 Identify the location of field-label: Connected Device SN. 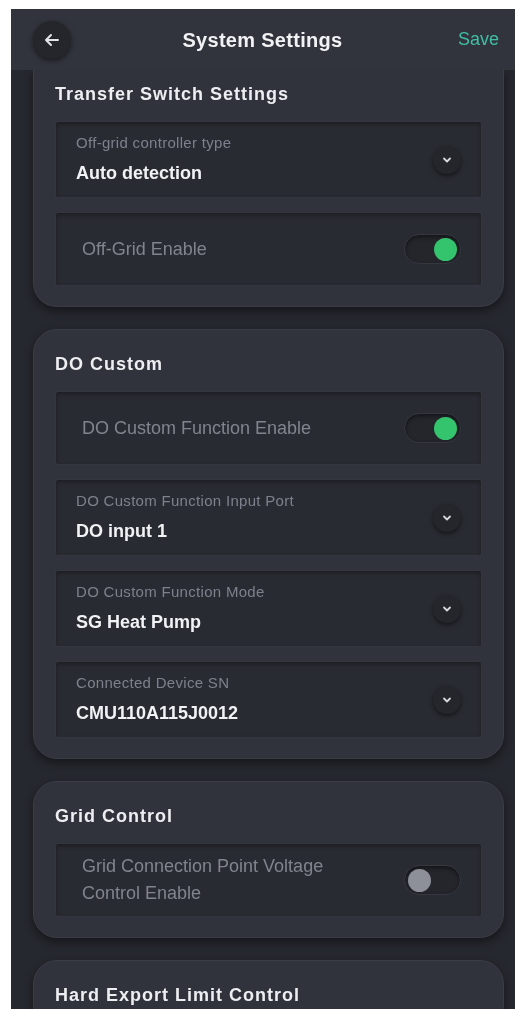
(153, 682).